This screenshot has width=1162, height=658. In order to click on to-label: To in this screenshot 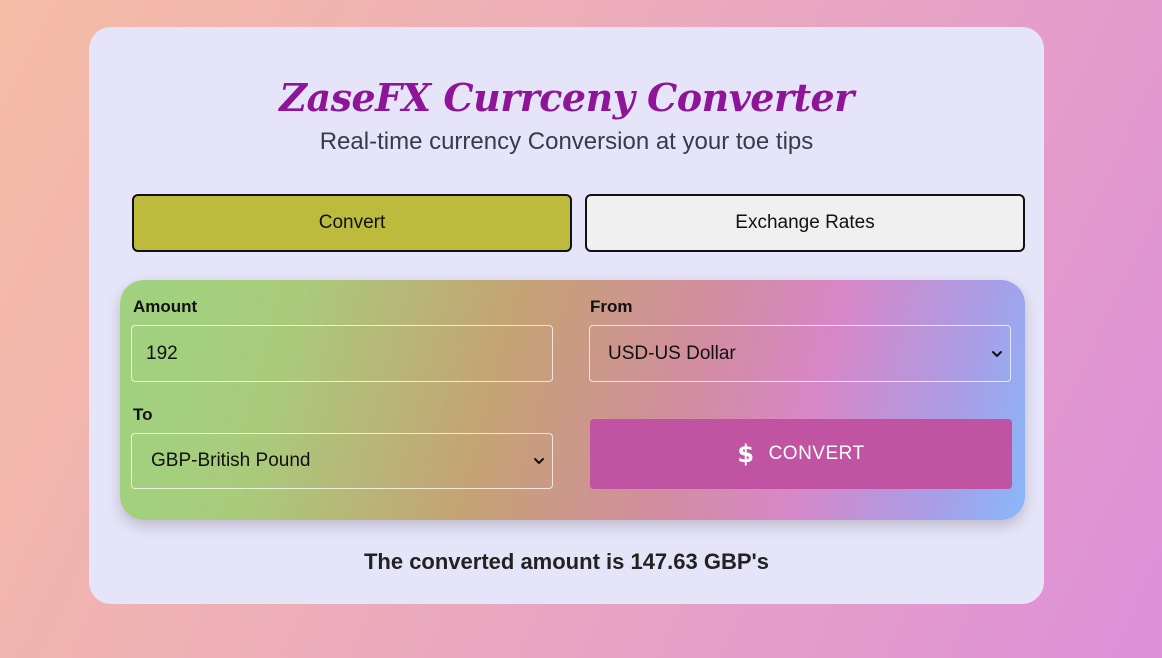, I will do `click(143, 414)`.